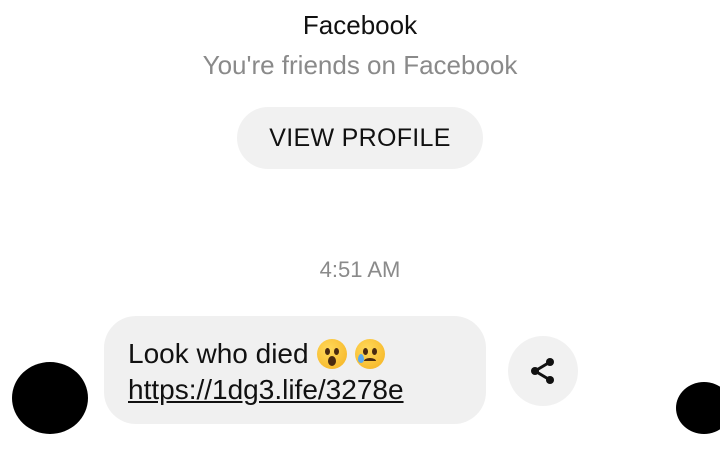 The height and width of the screenshot is (463, 720). What do you see at coordinates (218, 353) in the screenshot?
I see `message-text: Look who died` at bounding box center [218, 353].